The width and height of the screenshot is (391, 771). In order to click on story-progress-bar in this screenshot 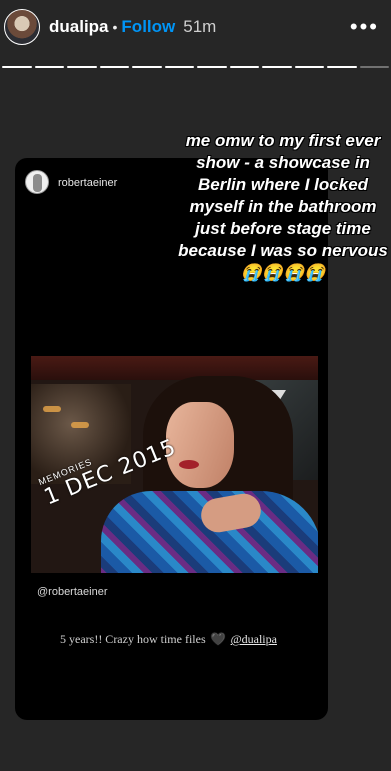, I will do `click(195, 67)`.